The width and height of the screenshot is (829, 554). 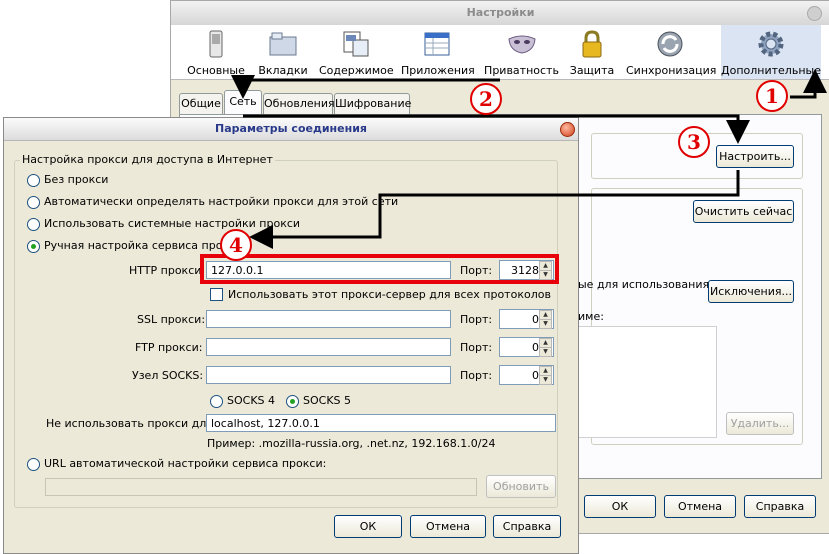 I want to click on annotation-badge-1: 1, so click(x=772, y=96).